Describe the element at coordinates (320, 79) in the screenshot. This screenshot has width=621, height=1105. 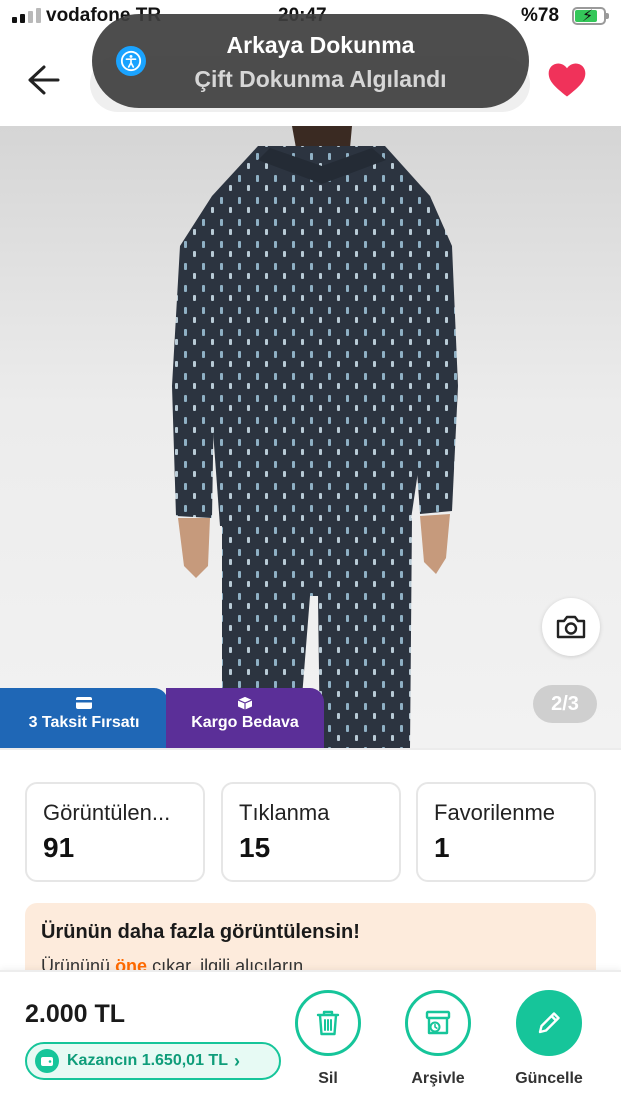
I see `notification-subtitle: Çift Dokunma Algılandı` at that location.